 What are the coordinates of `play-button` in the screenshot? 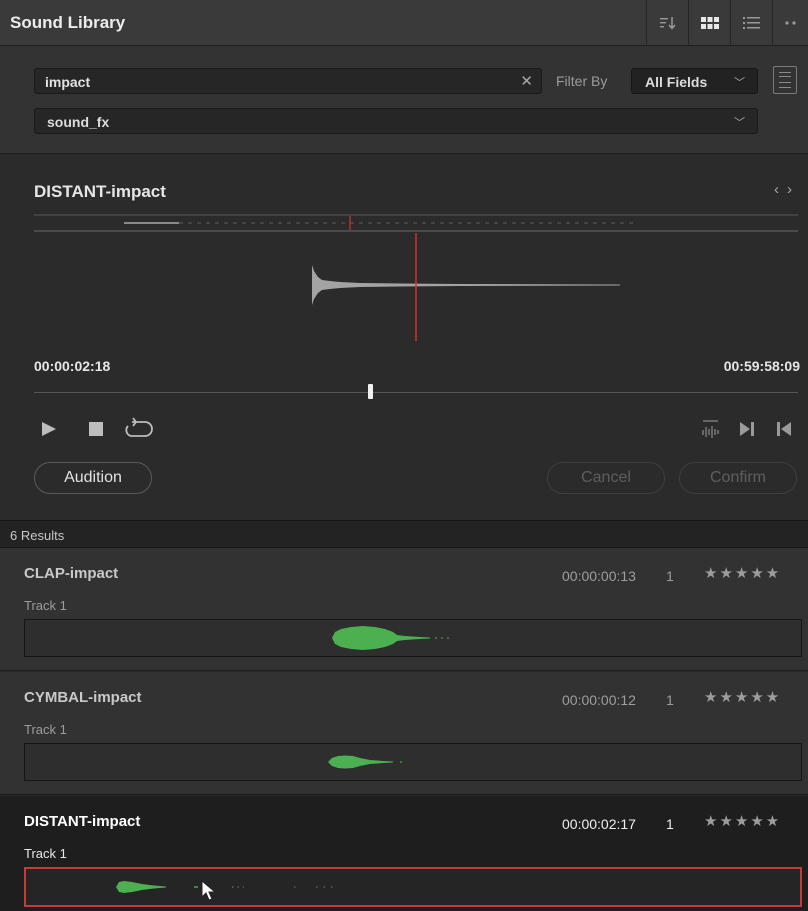 It's located at (49, 429).